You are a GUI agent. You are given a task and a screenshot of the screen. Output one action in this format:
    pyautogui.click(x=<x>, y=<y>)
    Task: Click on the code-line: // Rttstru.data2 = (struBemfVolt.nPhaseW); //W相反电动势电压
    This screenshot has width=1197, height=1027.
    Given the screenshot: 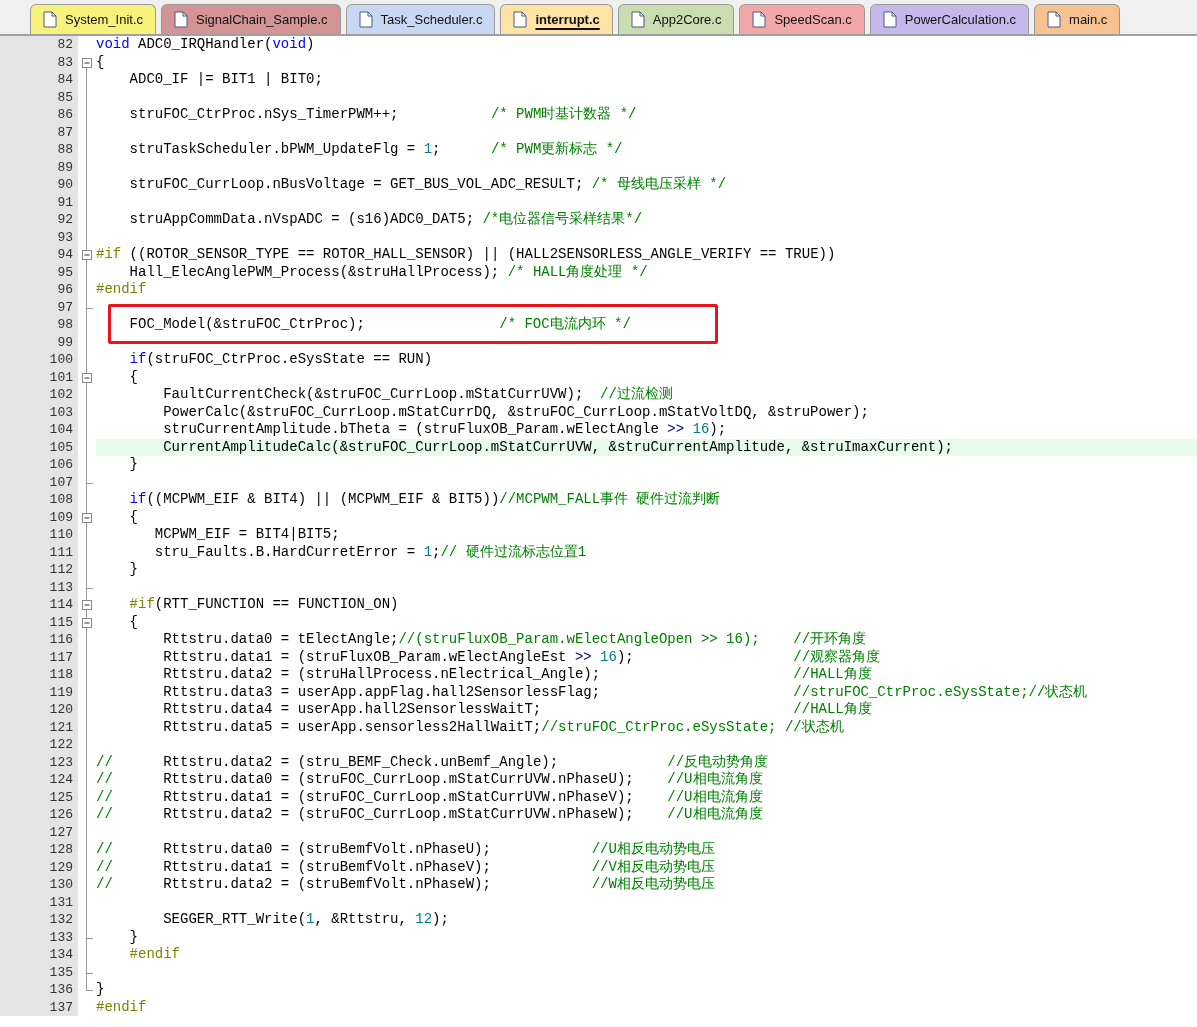 What is the action you would take?
    pyautogui.click(x=405, y=884)
    